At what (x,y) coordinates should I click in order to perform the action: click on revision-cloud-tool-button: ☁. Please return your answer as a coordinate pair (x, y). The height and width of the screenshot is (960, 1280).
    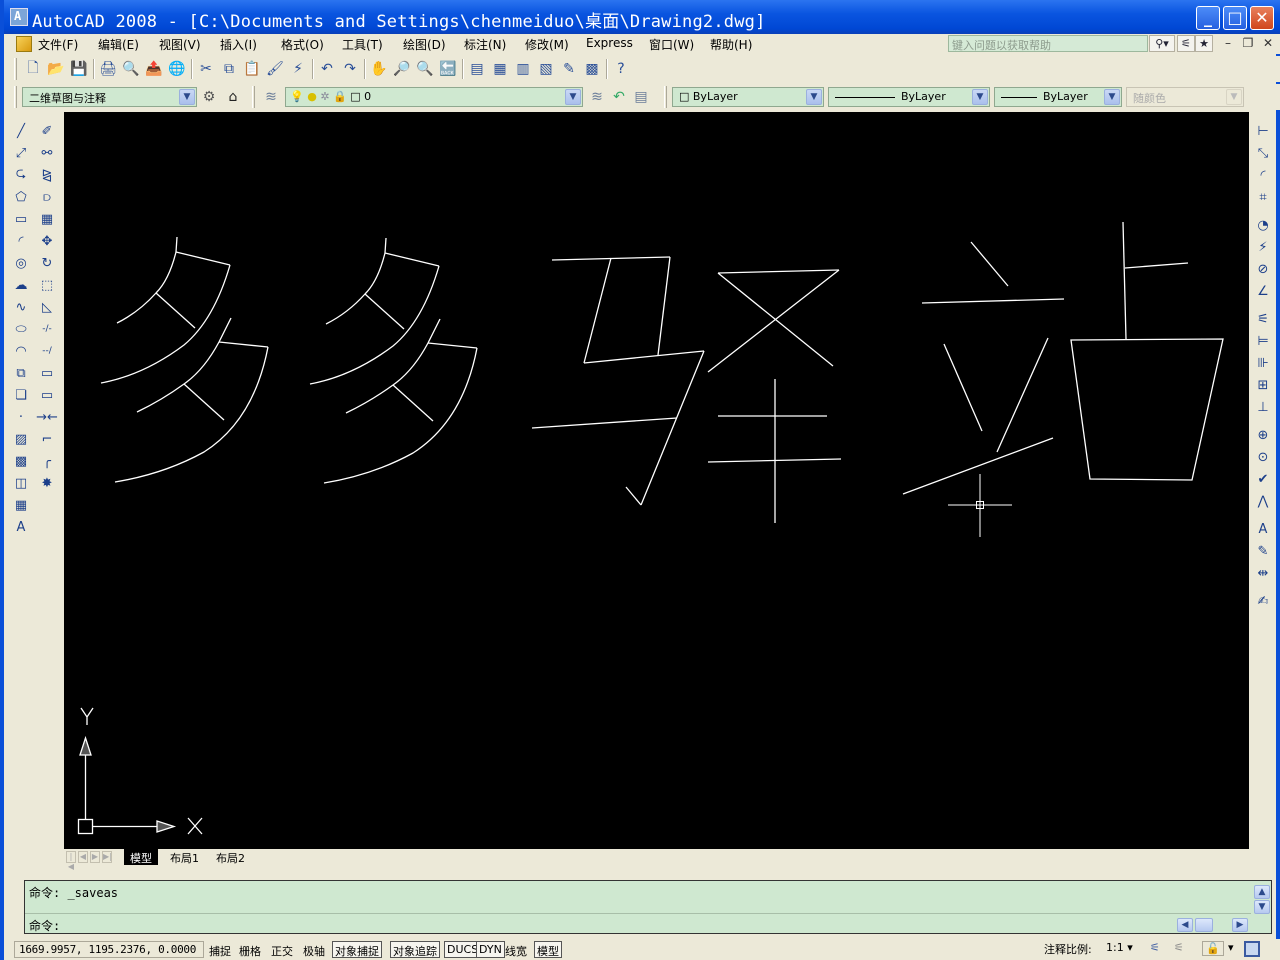
    Looking at the image, I should click on (21, 285).